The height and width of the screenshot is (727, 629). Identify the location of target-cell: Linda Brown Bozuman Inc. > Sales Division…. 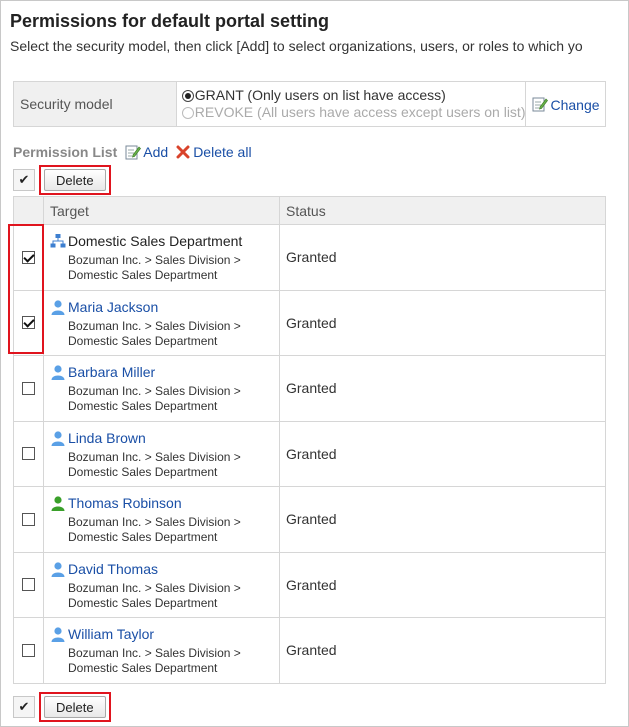
(162, 453).